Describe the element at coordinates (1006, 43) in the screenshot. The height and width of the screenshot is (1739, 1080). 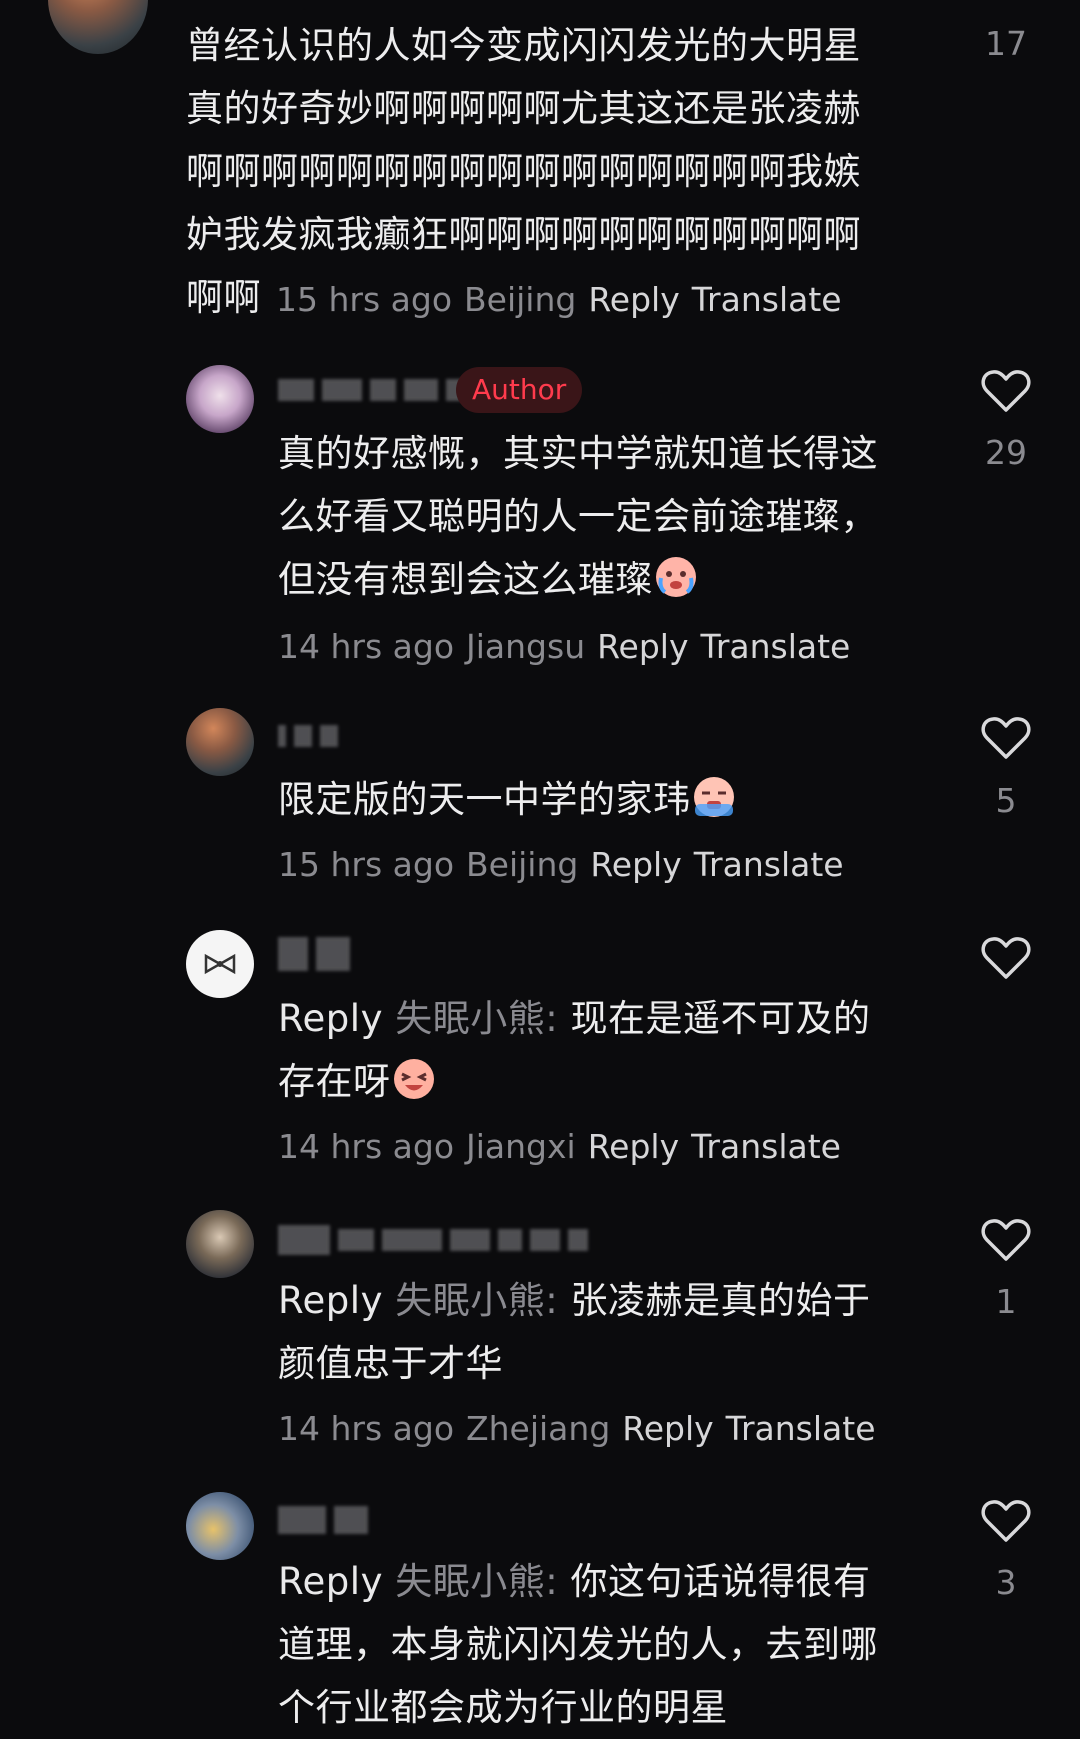
I see `like-count: 17` at that location.